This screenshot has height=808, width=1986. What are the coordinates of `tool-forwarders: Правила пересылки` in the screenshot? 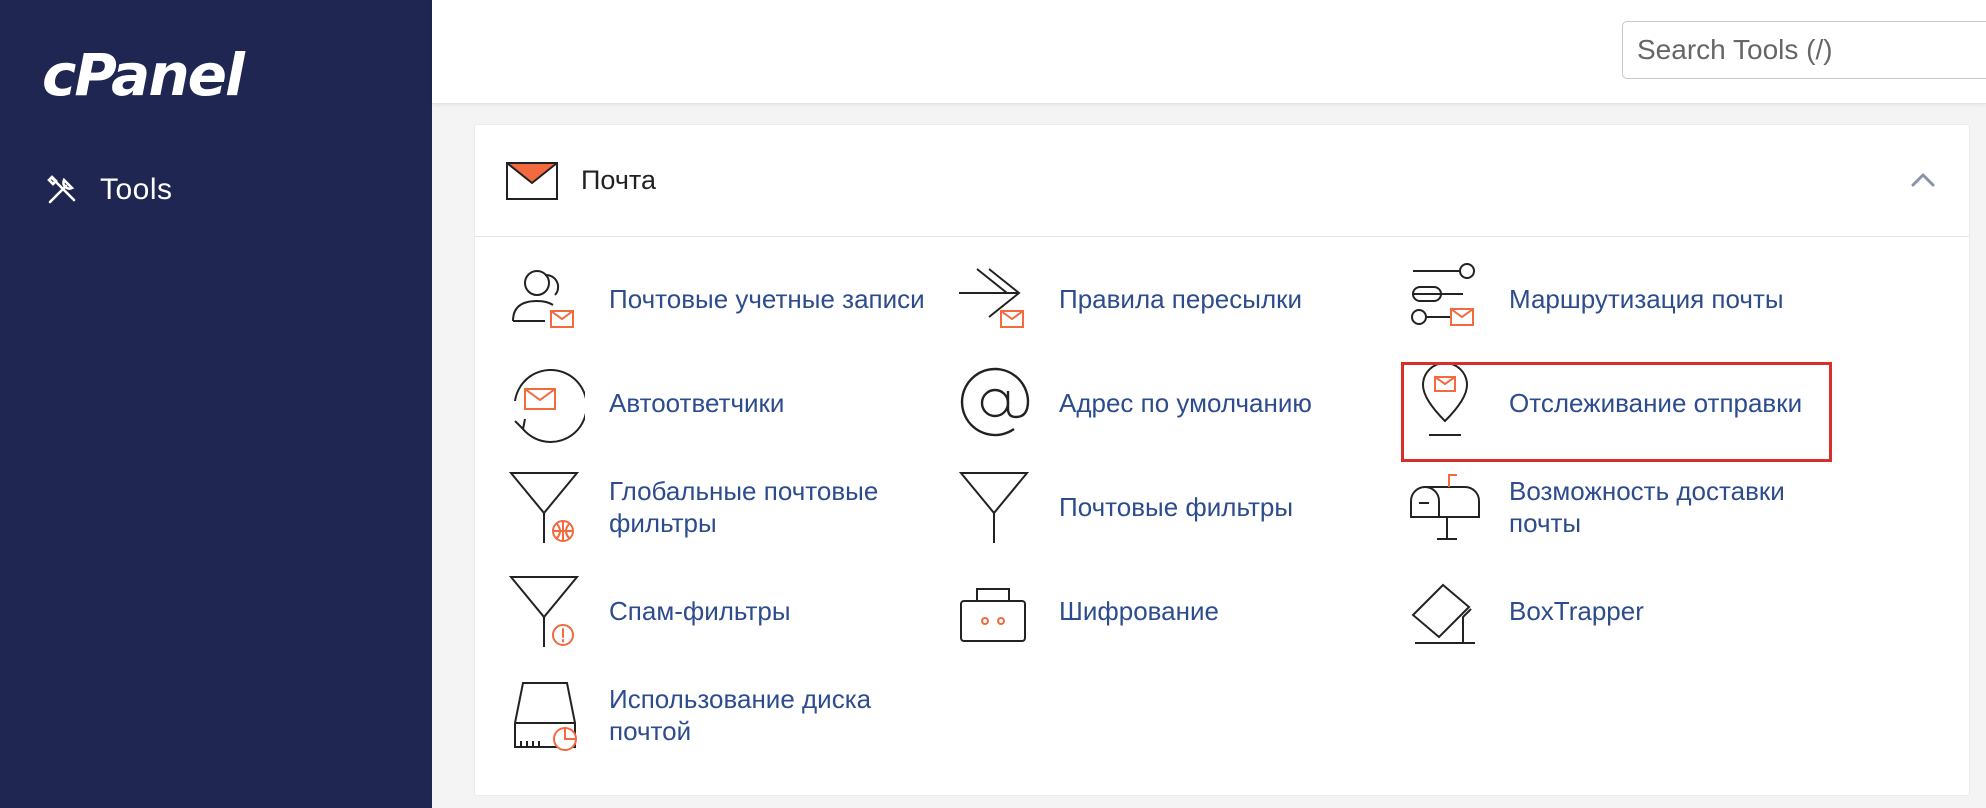 It's located at (1177, 299).